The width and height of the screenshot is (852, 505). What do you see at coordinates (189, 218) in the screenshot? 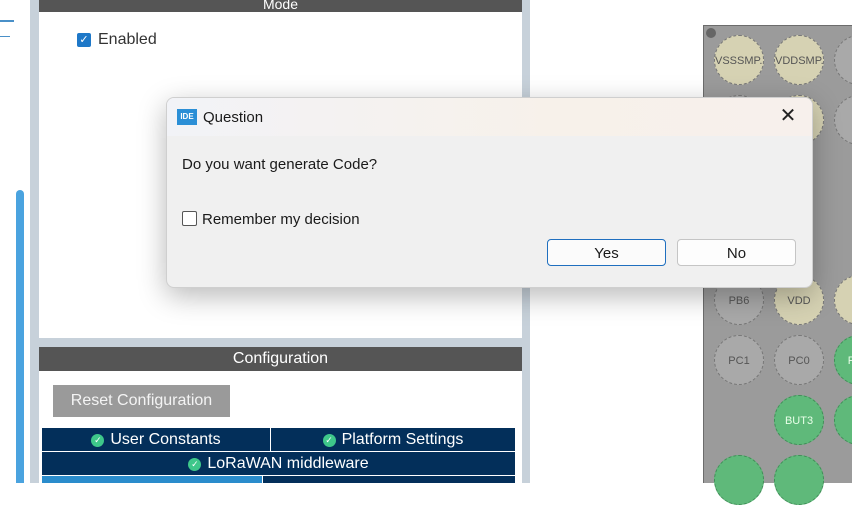
I see `remember-decision-checkbox` at bounding box center [189, 218].